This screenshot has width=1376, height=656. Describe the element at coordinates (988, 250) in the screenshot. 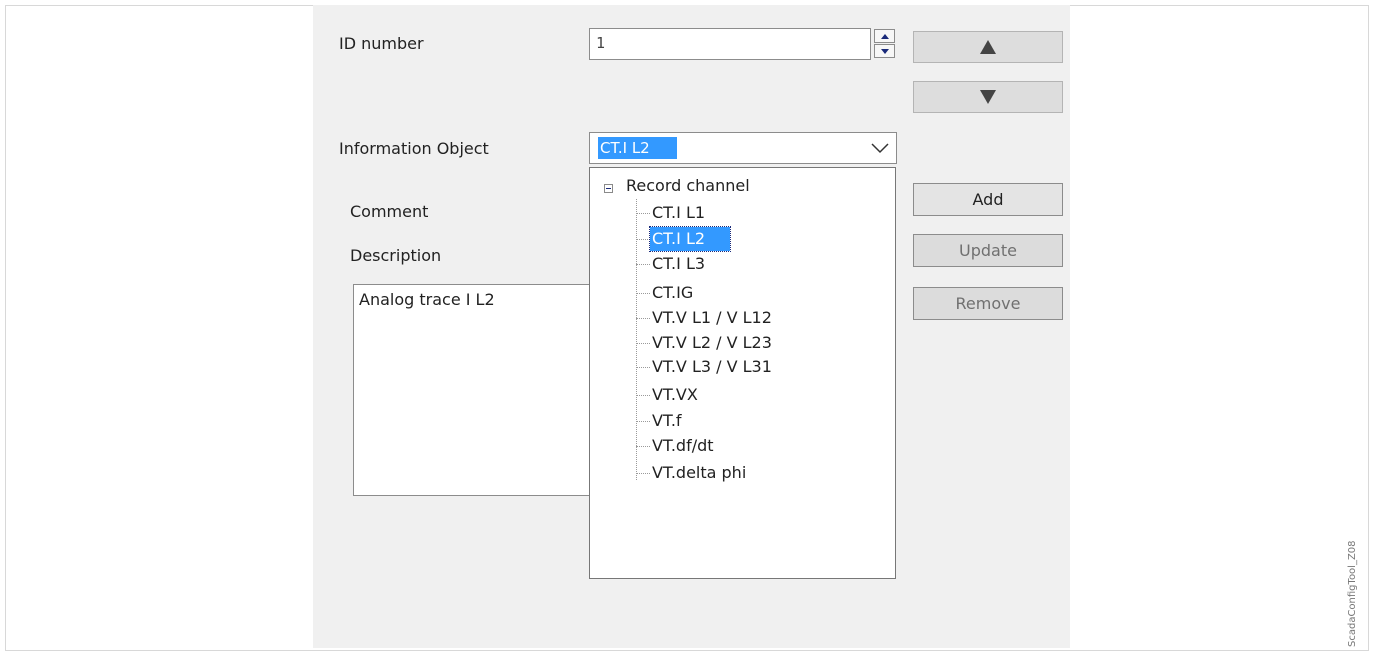

I see `update-button: Update` at that location.